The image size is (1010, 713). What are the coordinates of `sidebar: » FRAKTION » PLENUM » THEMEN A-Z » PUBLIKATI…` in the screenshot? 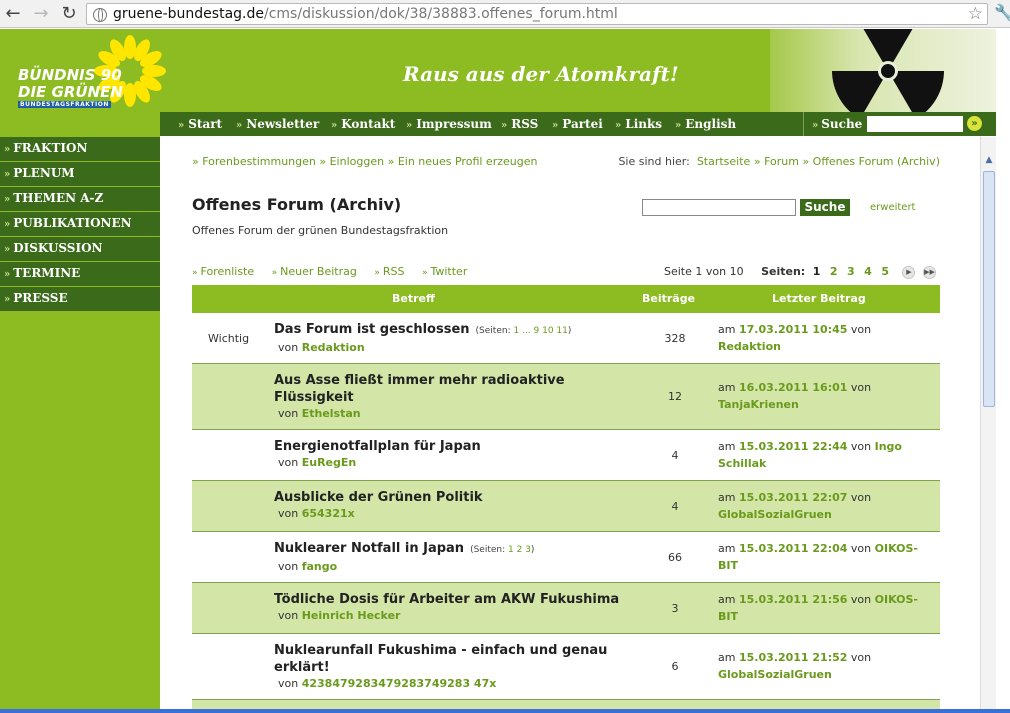 It's located at (80, 224).